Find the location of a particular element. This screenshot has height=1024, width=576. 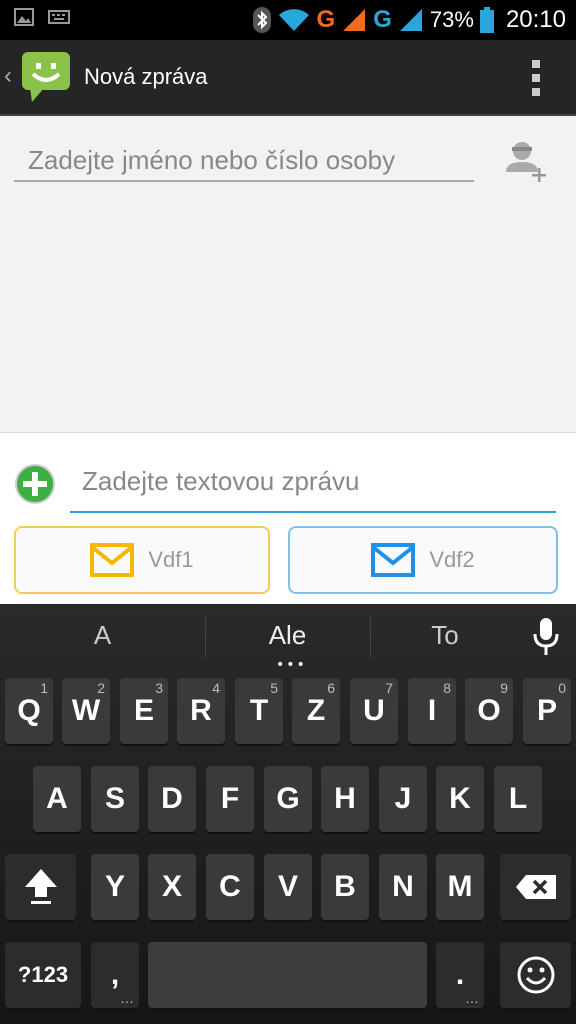

shift-key is located at coordinates (40, 887).